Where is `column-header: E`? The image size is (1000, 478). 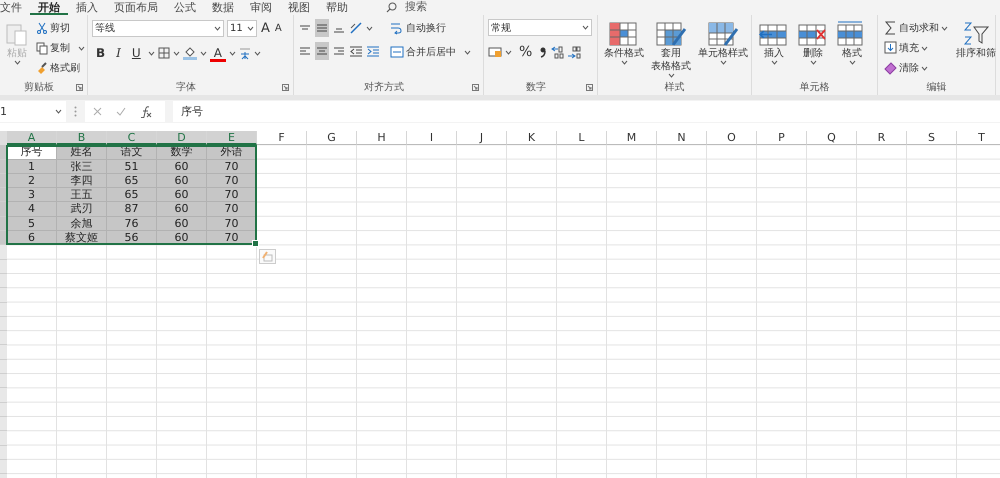 column-header: E is located at coordinates (232, 138).